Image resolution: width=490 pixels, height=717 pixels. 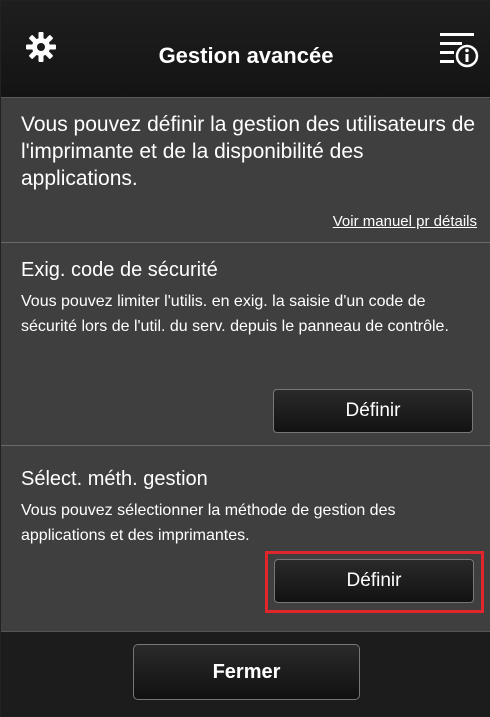 I want to click on close-button: Fermer, so click(x=246, y=672).